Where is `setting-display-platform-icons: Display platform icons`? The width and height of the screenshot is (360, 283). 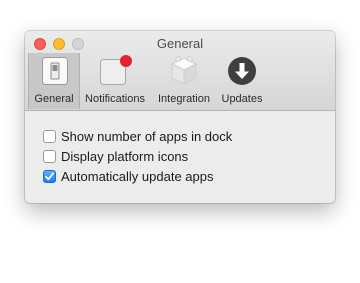
setting-display-platform-icons: Display platform icons is located at coordinates (115, 156).